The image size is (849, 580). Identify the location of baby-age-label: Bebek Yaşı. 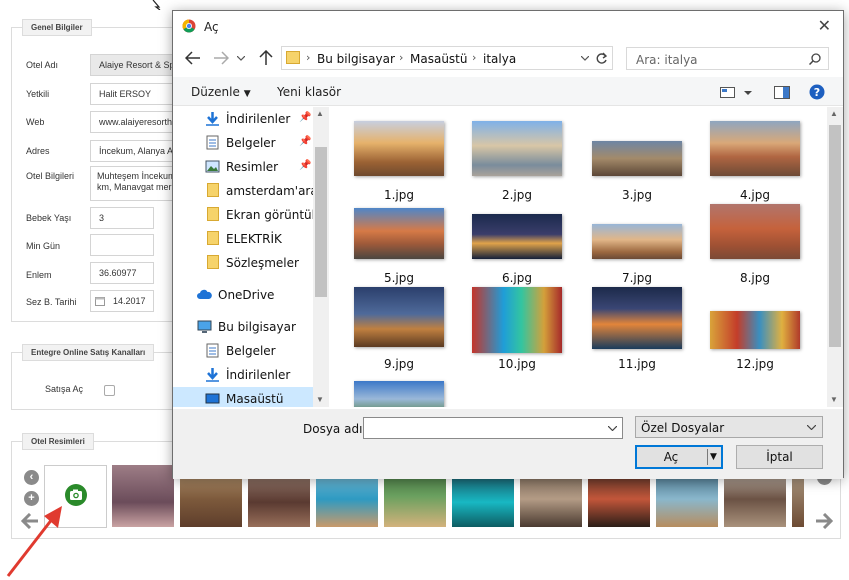
(49, 218).